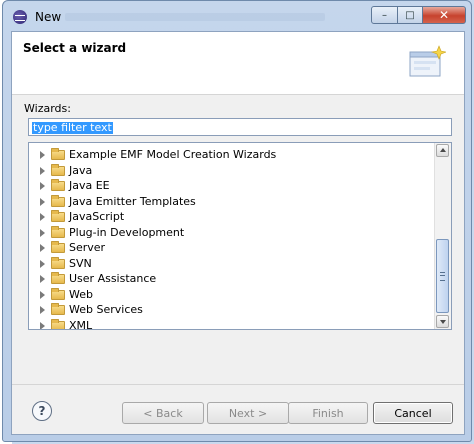 Image resolution: width=474 pixels, height=444 pixels. I want to click on tree-vertical-scrollbar, so click(442, 236).